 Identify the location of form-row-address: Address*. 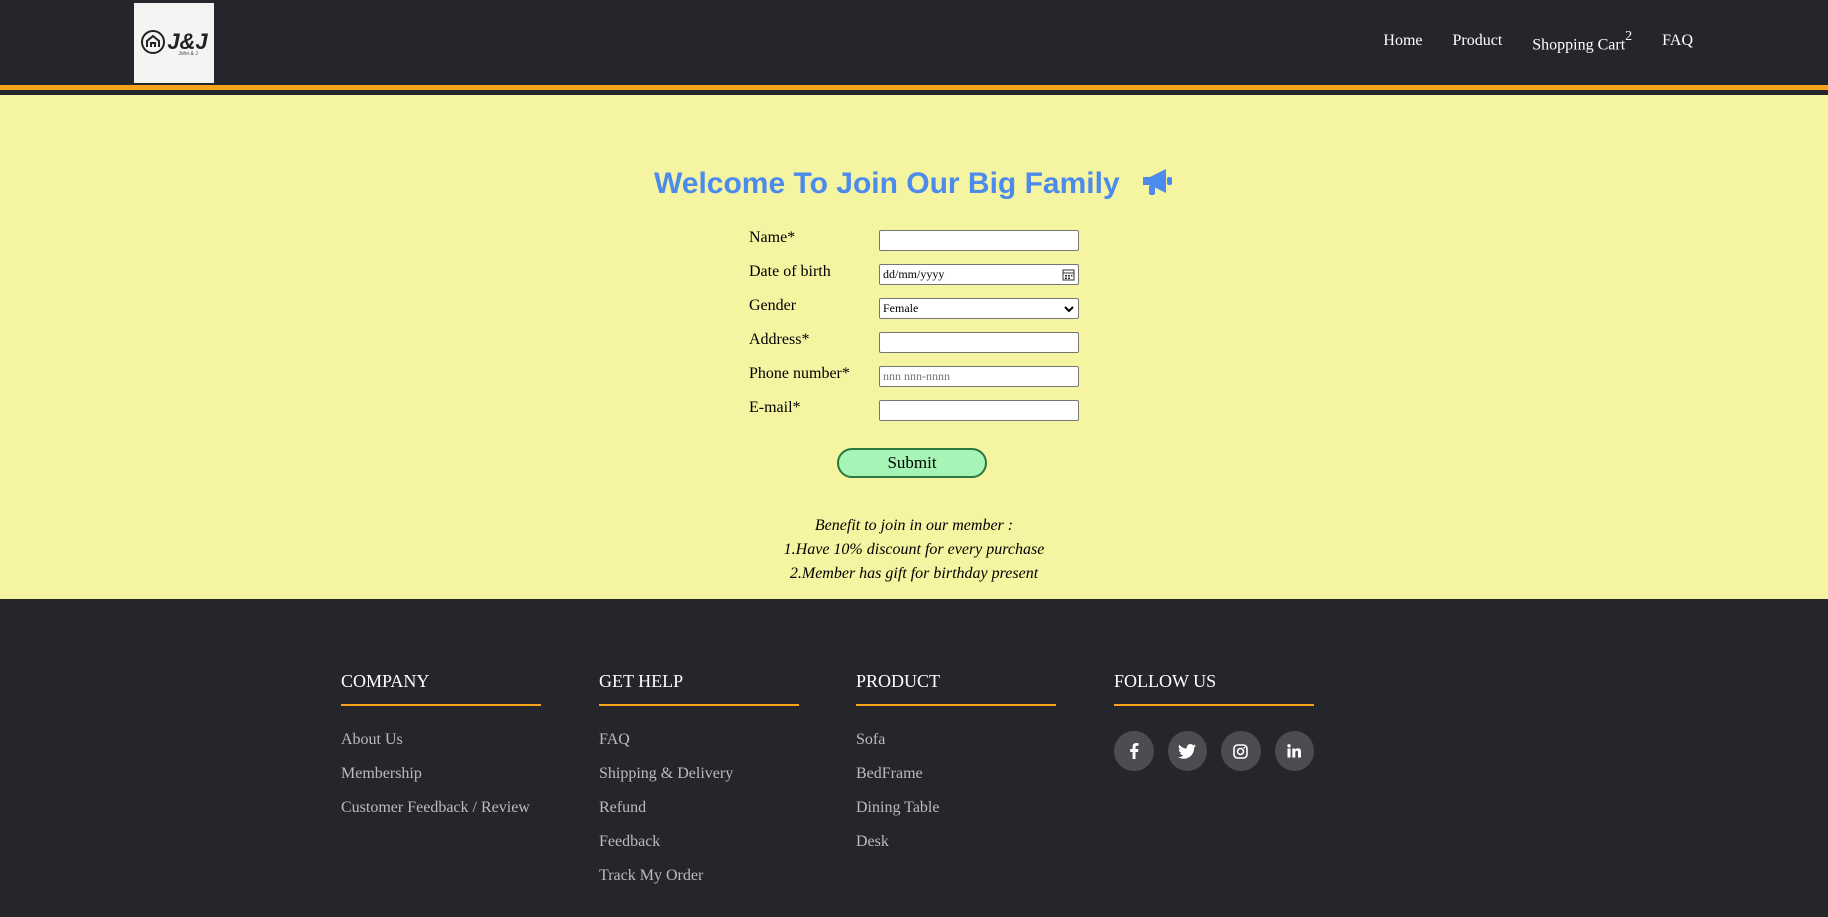
(919, 343).